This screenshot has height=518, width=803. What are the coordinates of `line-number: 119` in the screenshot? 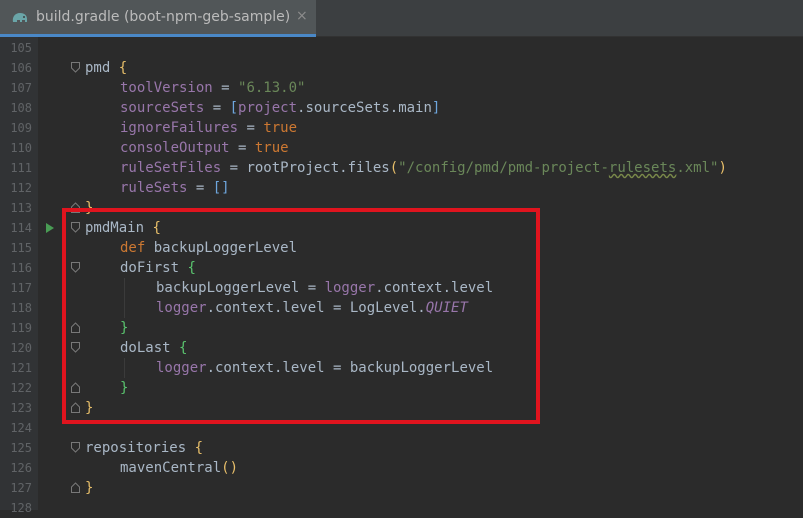 It's located at (21, 328).